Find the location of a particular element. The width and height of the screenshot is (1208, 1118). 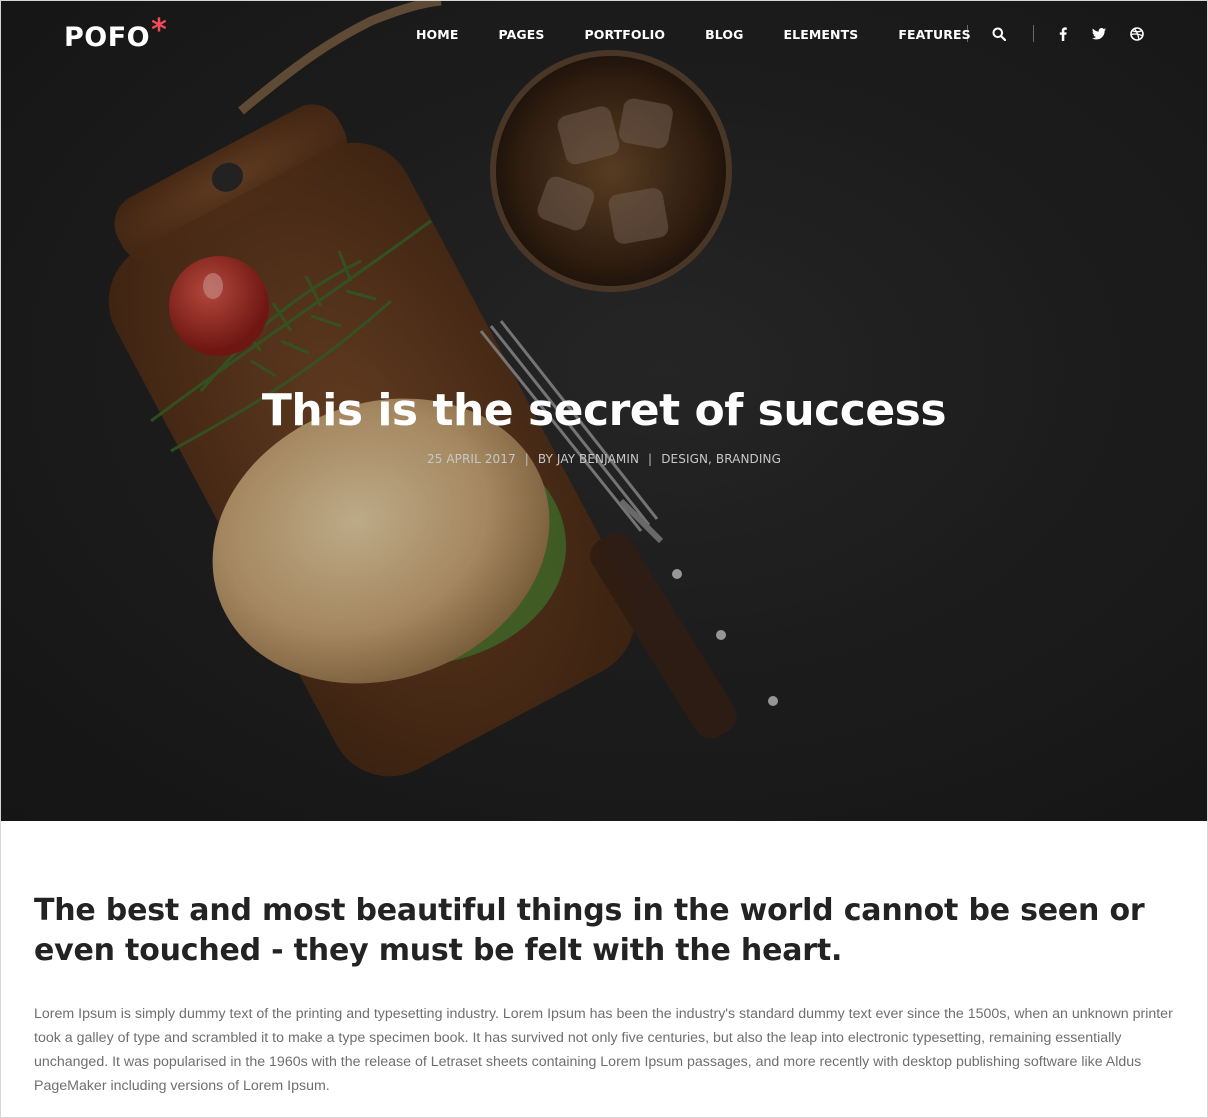

nav-elements: ELEMENTS is located at coordinates (821, 34).